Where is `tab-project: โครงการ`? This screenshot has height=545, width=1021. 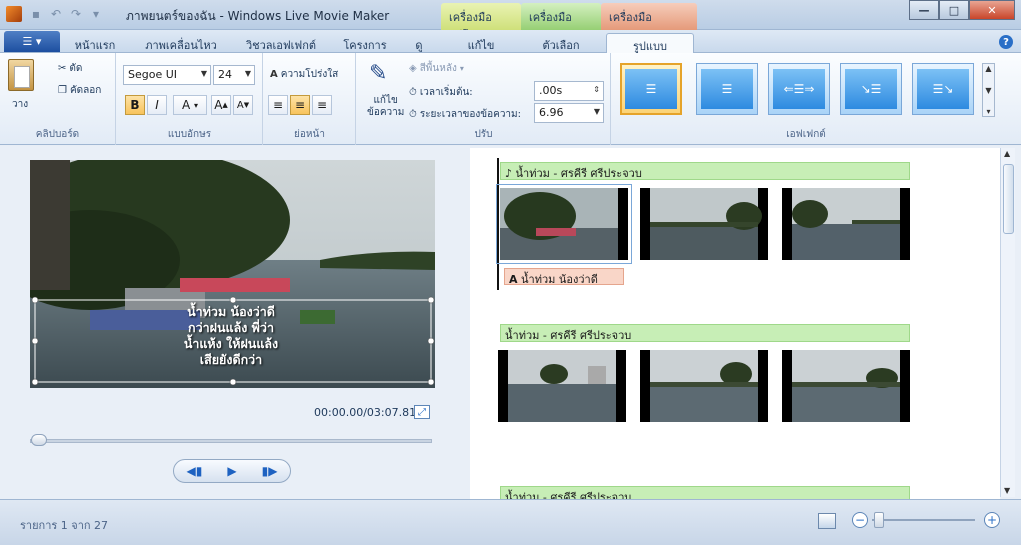
tab-project: โครงการ is located at coordinates (365, 43).